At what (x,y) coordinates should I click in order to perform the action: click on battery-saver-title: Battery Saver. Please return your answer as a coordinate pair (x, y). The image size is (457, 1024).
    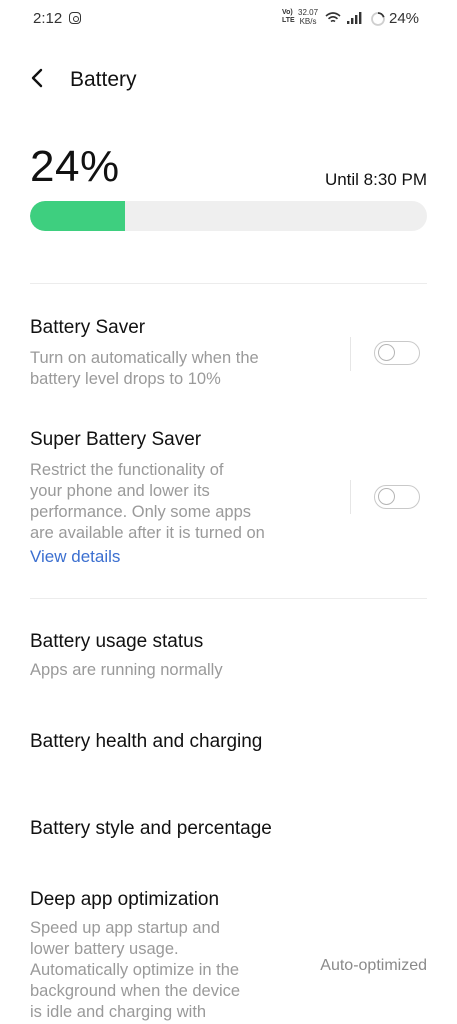
    Looking at the image, I should click on (88, 327).